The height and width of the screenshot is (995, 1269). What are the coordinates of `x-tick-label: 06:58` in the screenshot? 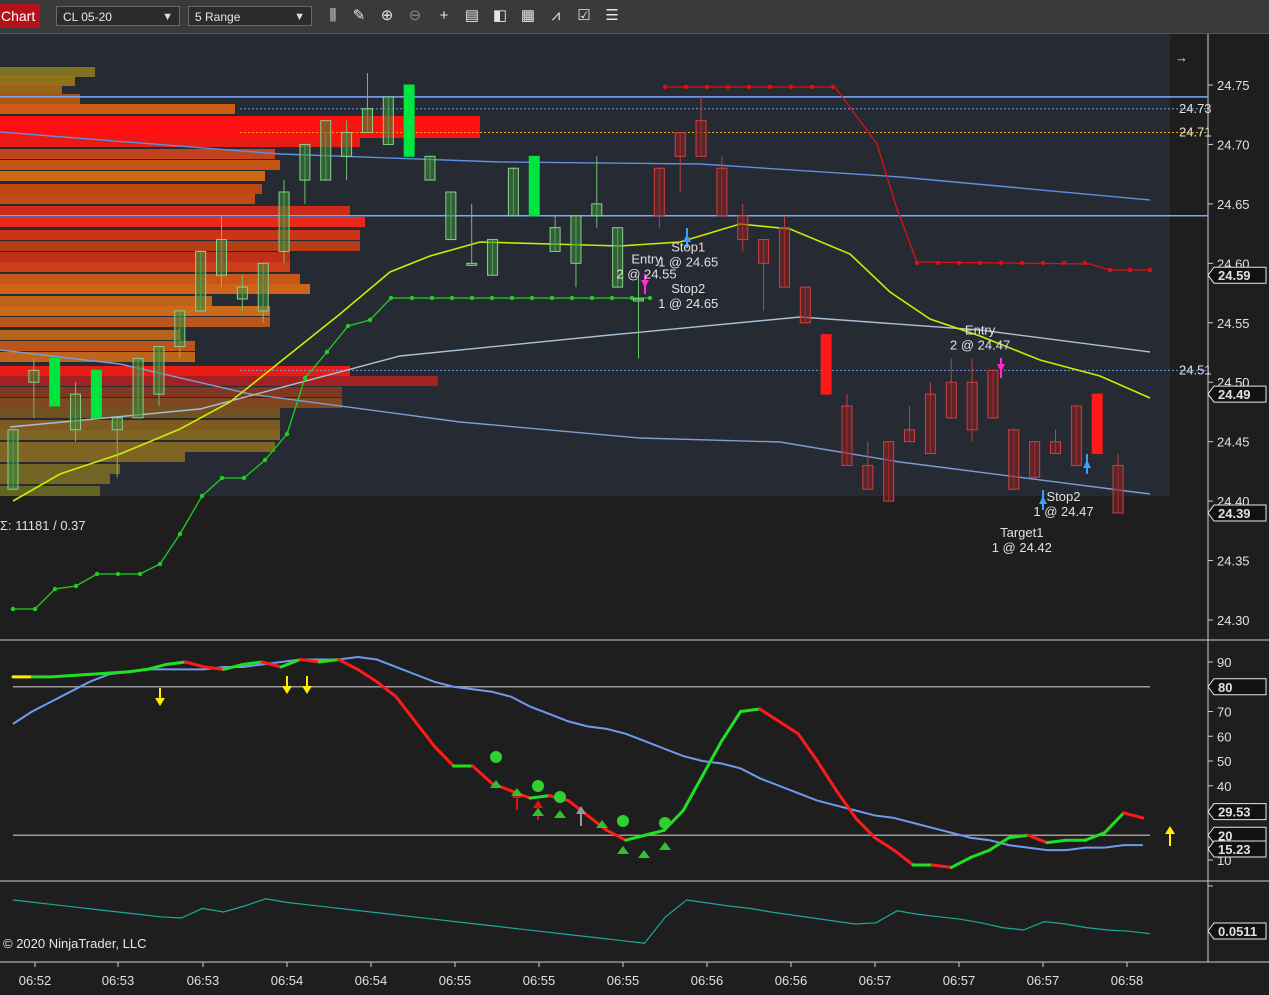 It's located at (1127, 980).